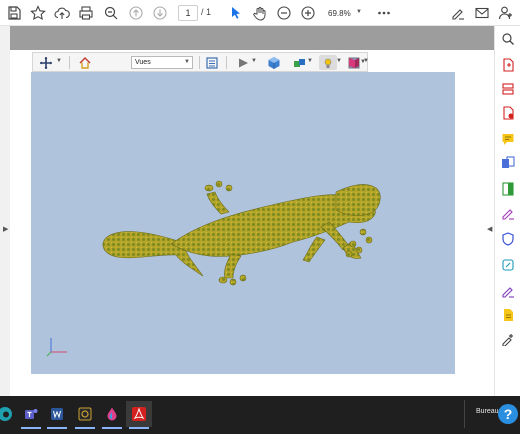 This screenshot has height=434, width=520. Describe the element at coordinates (143, 62) in the screenshot. I see `views-label: Vues` at that location.